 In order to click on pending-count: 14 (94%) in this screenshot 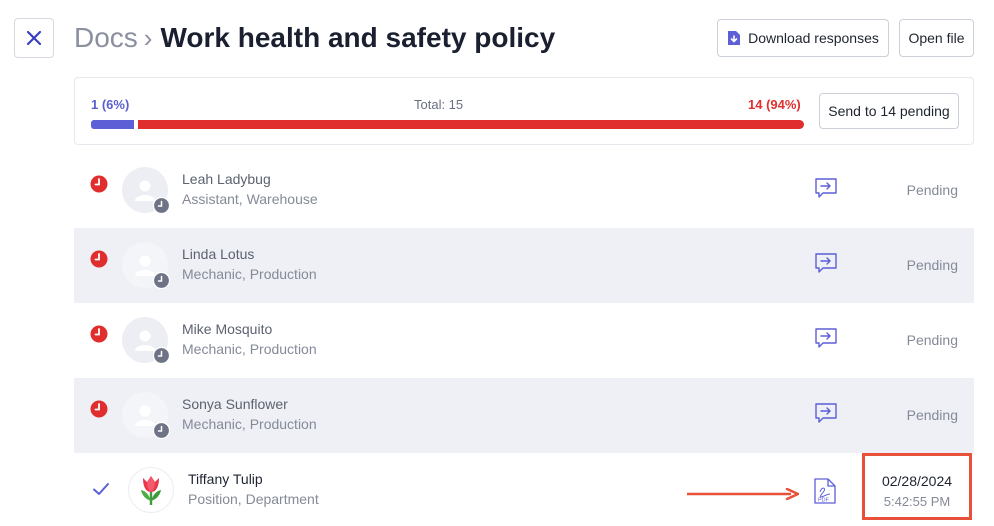, I will do `click(774, 104)`.